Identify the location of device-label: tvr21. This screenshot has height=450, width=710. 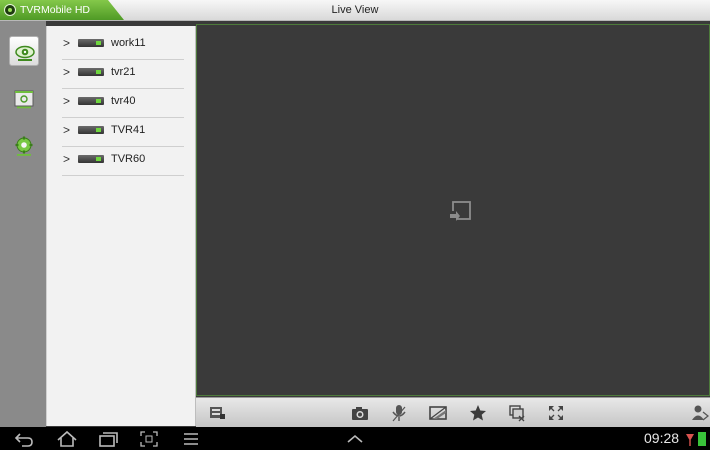
(123, 72).